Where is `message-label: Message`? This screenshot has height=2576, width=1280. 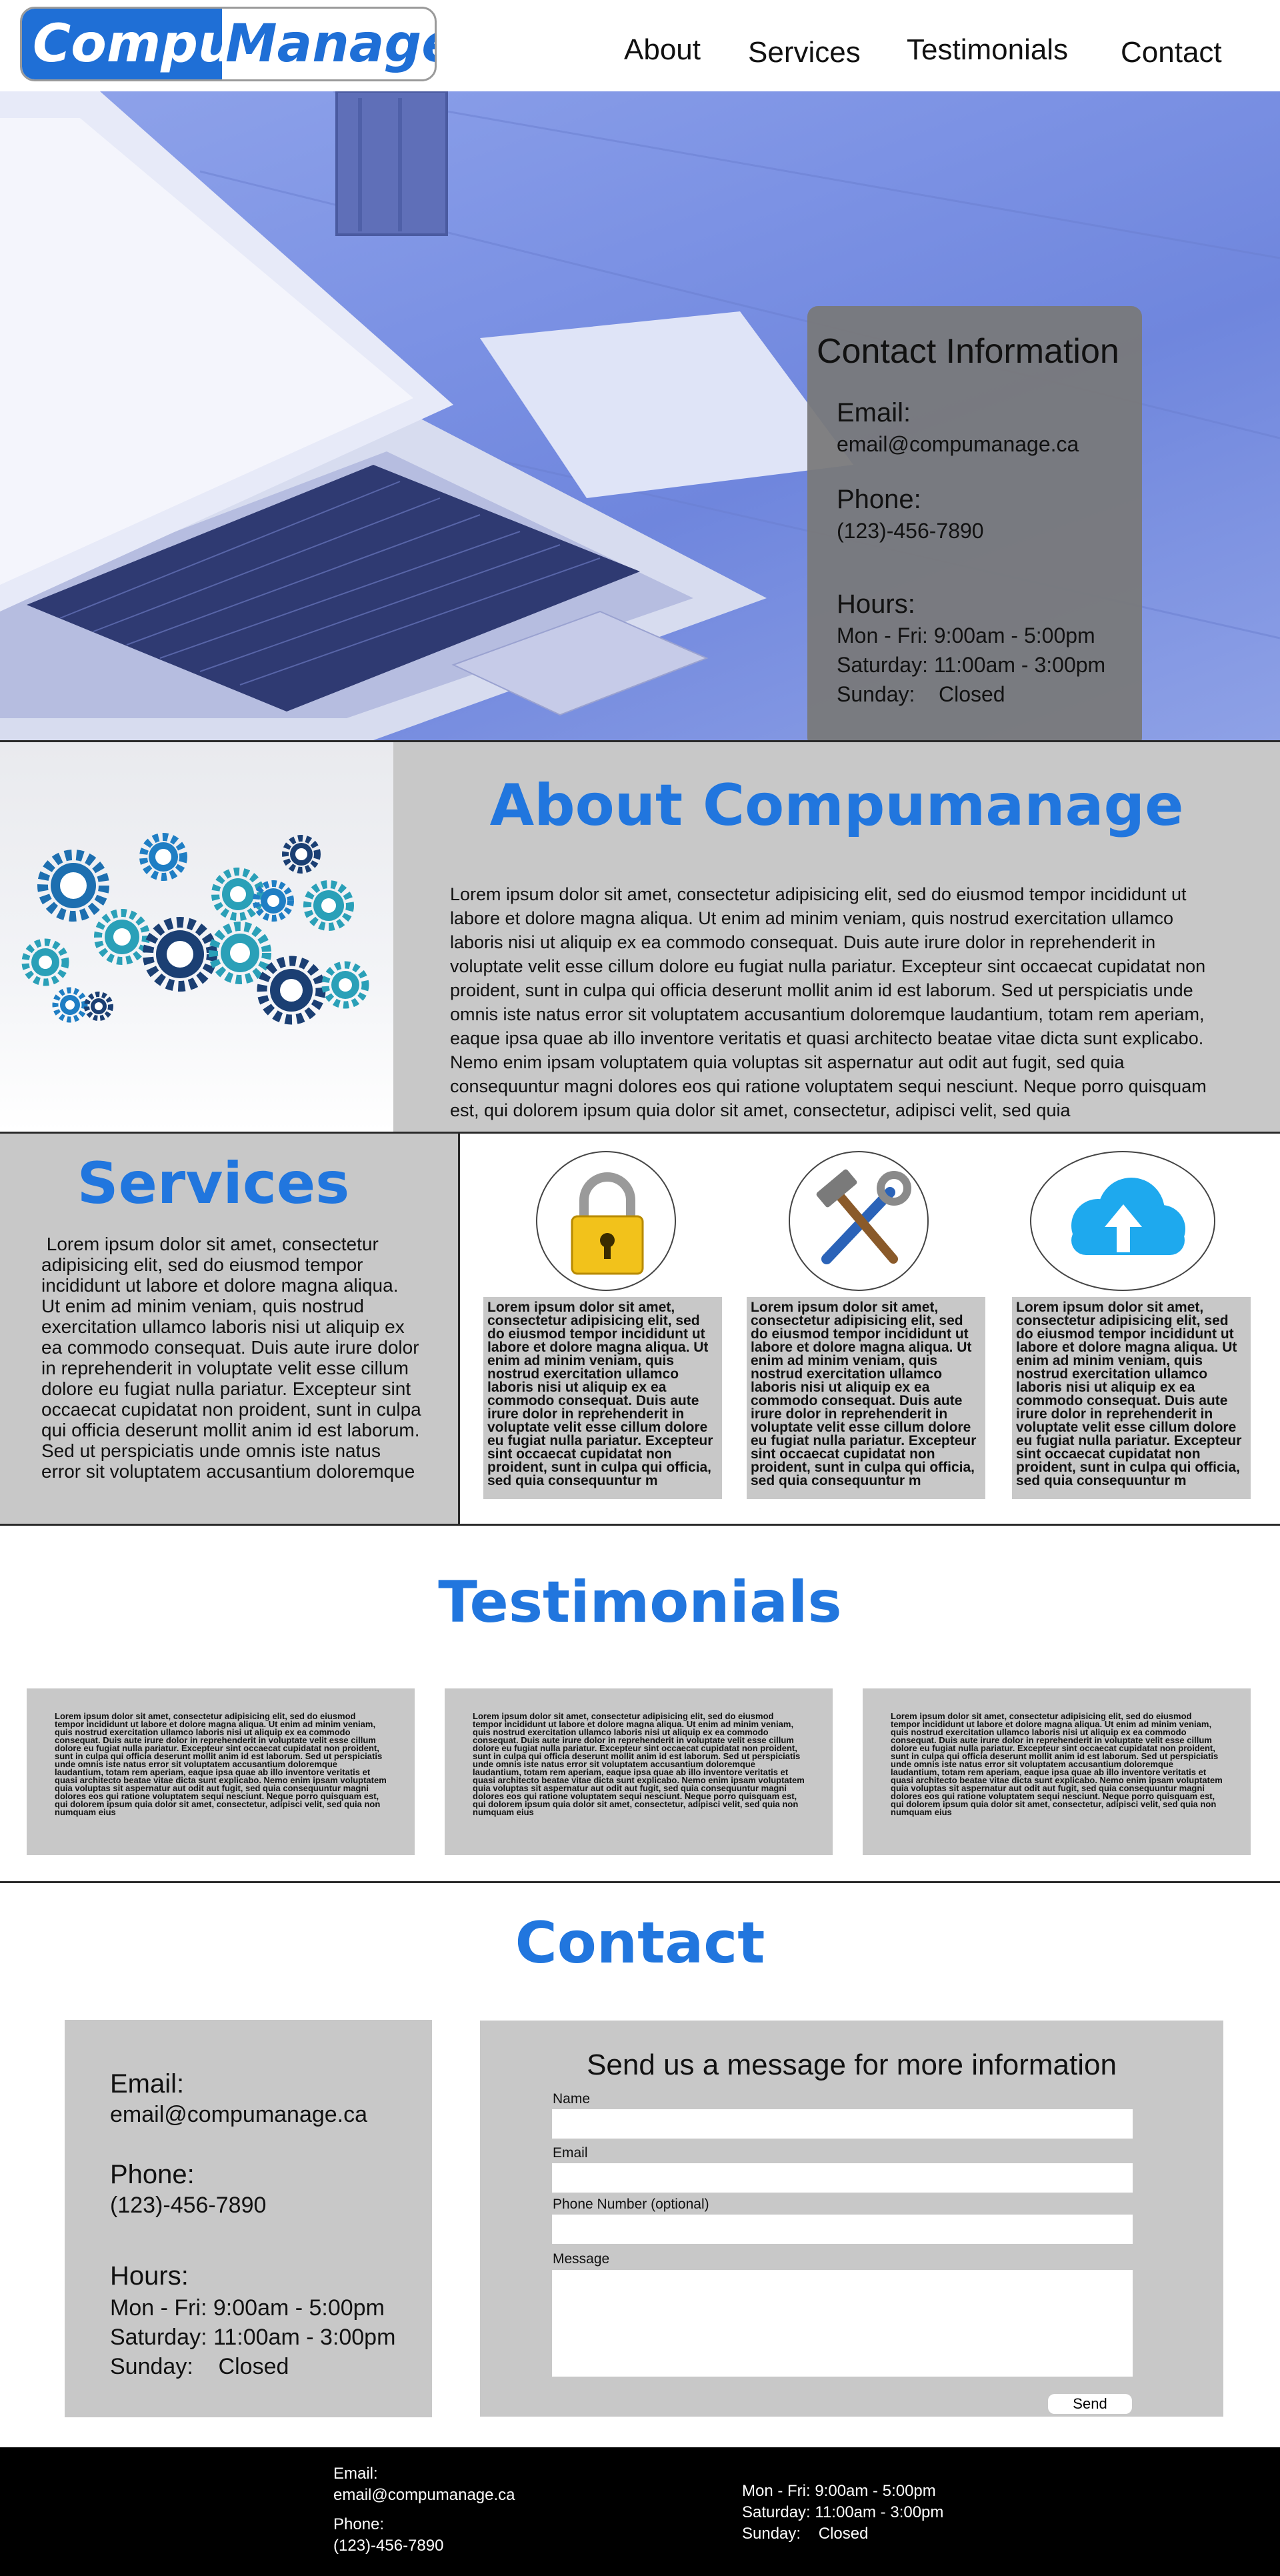 message-label: Message is located at coordinates (581, 2259).